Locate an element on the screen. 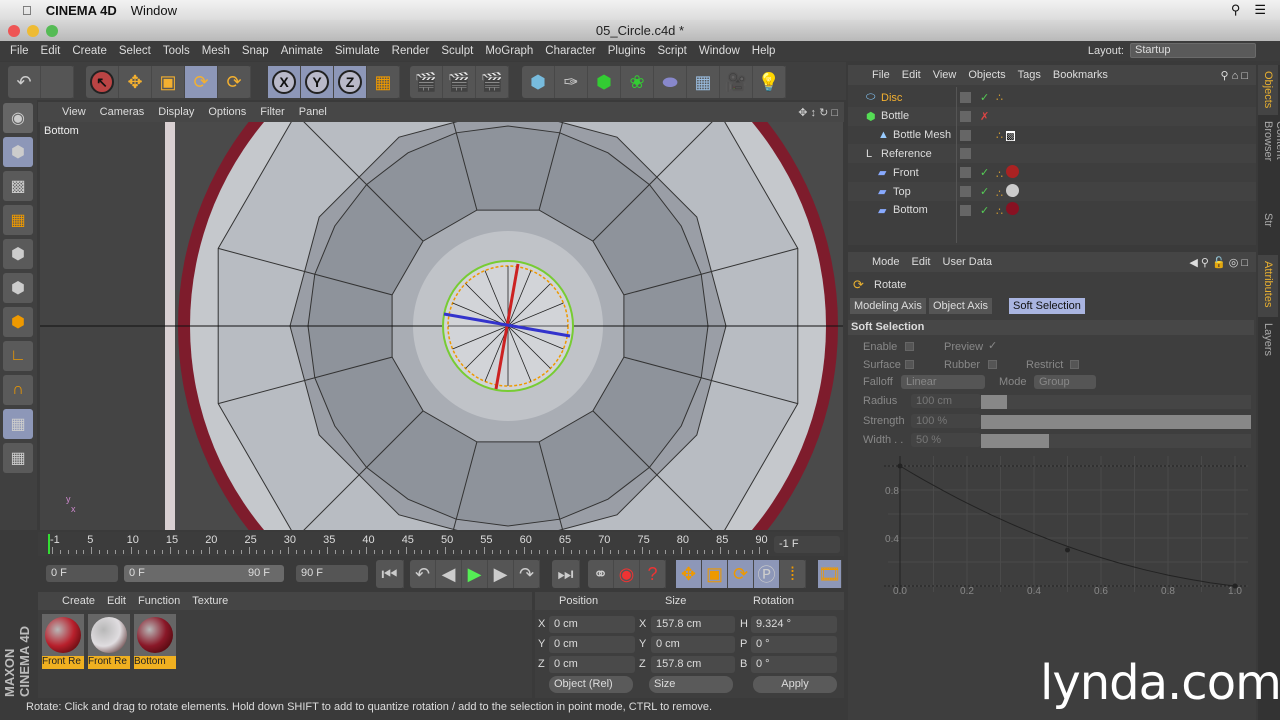 The image size is (1280, 720). attr-menu-edit: Edit is located at coordinates (921, 262).